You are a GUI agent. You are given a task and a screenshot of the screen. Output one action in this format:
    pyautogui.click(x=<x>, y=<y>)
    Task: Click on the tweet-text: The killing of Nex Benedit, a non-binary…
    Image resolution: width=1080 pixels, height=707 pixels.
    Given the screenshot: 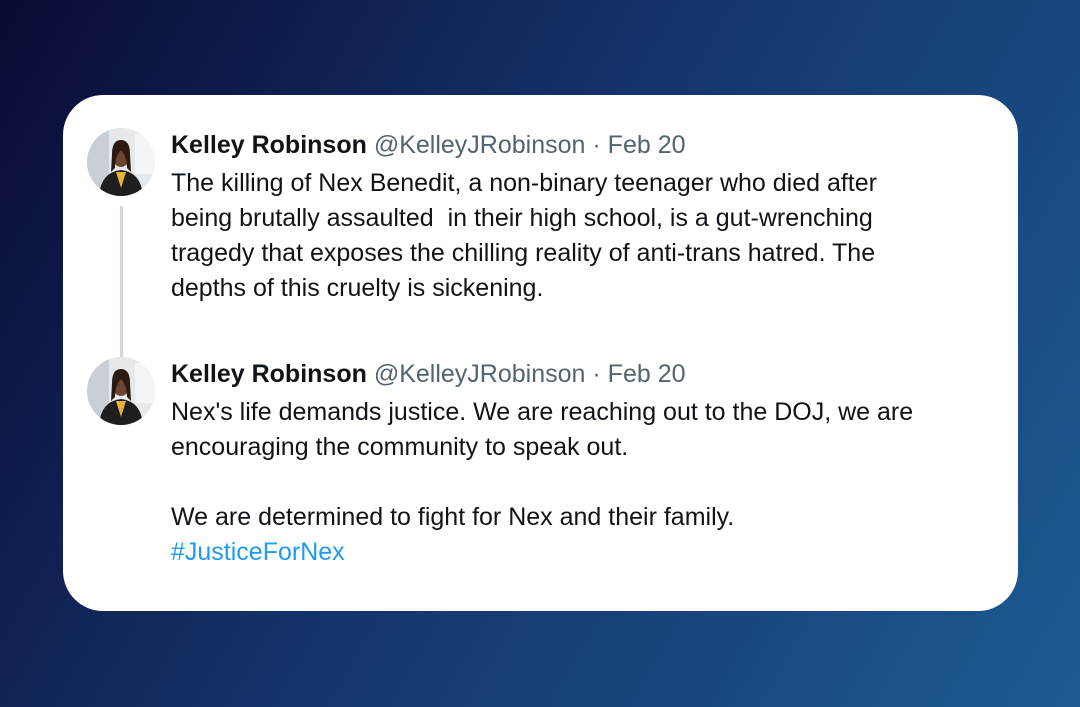 What is the action you would take?
    pyautogui.click(x=524, y=235)
    